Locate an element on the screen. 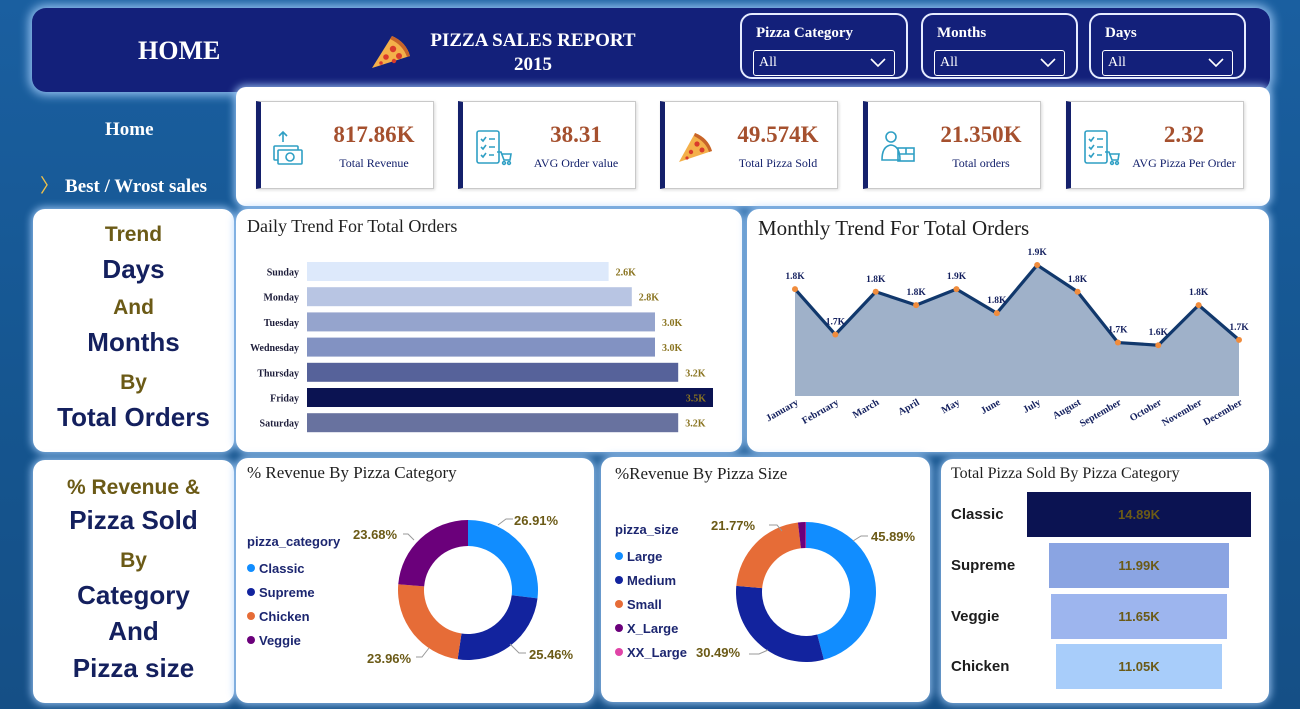 The image size is (1300, 709). bar-monday is located at coordinates (469, 297).